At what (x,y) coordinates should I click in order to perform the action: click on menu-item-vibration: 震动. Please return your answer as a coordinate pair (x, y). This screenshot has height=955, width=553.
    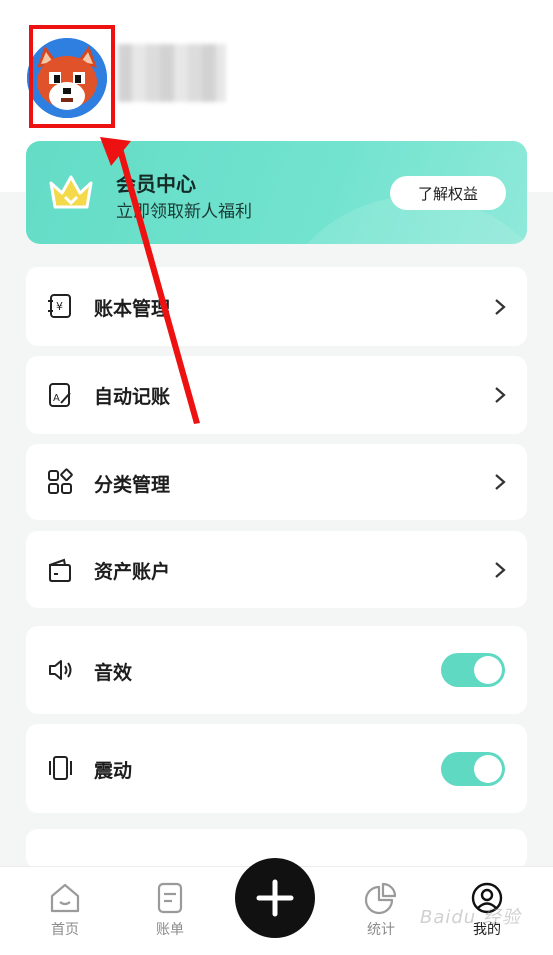
    Looking at the image, I should click on (276, 768).